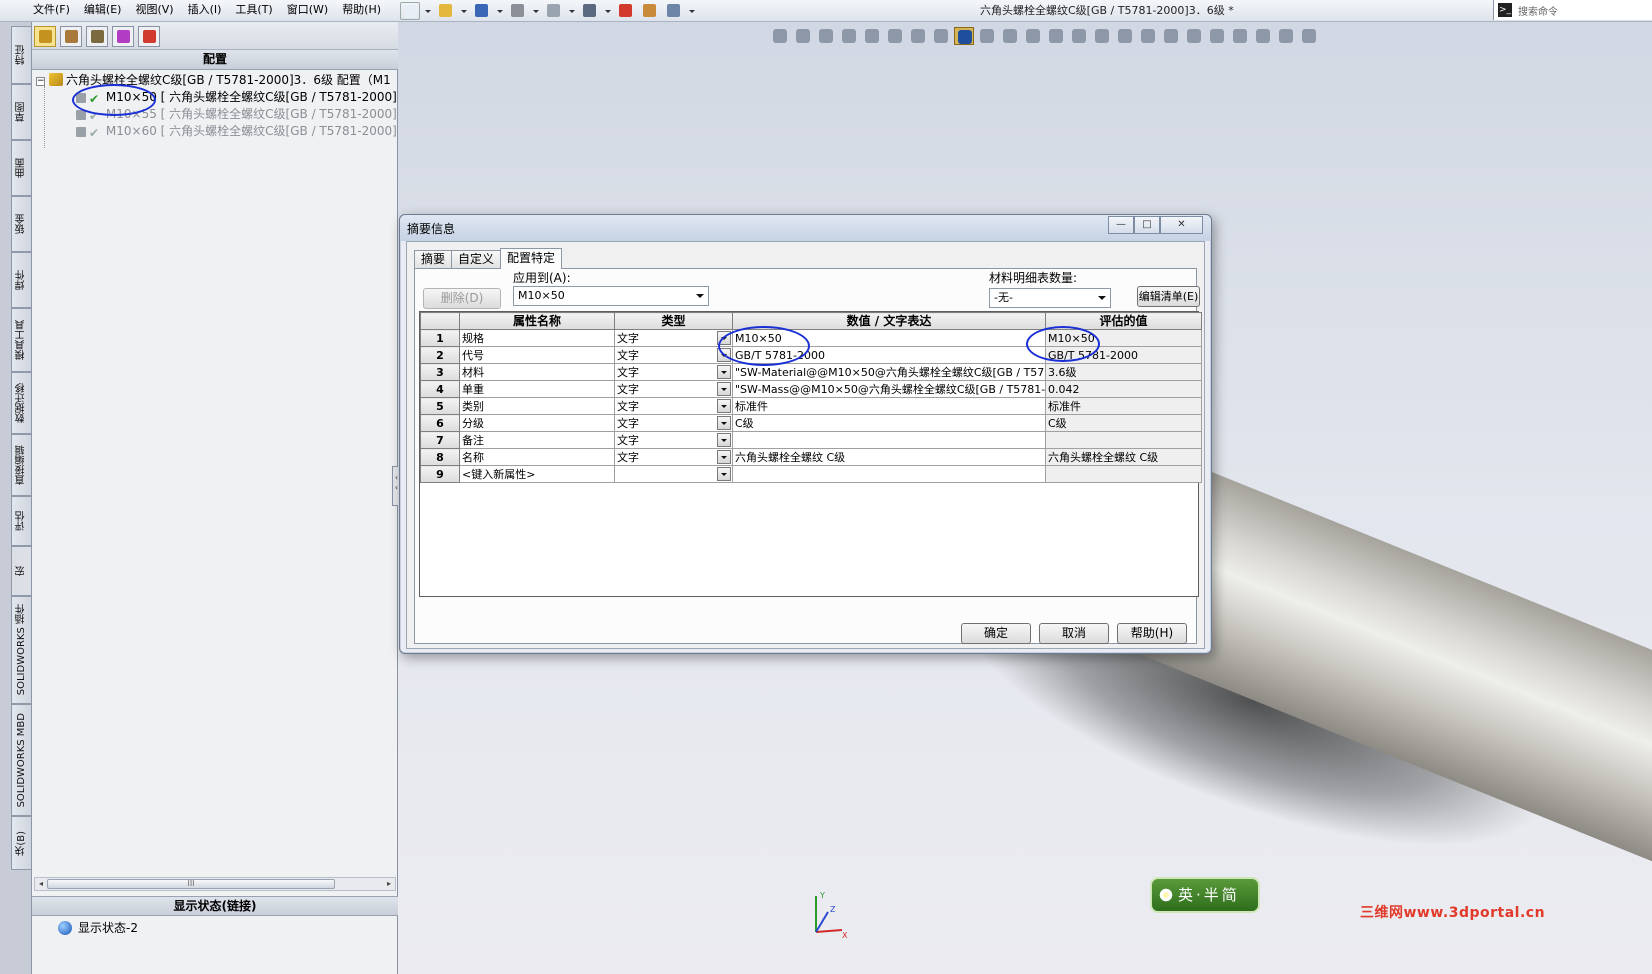 This screenshot has height=974, width=1652. What do you see at coordinates (849, 36) in the screenshot?
I see `section-view-icon` at bounding box center [849, 36].